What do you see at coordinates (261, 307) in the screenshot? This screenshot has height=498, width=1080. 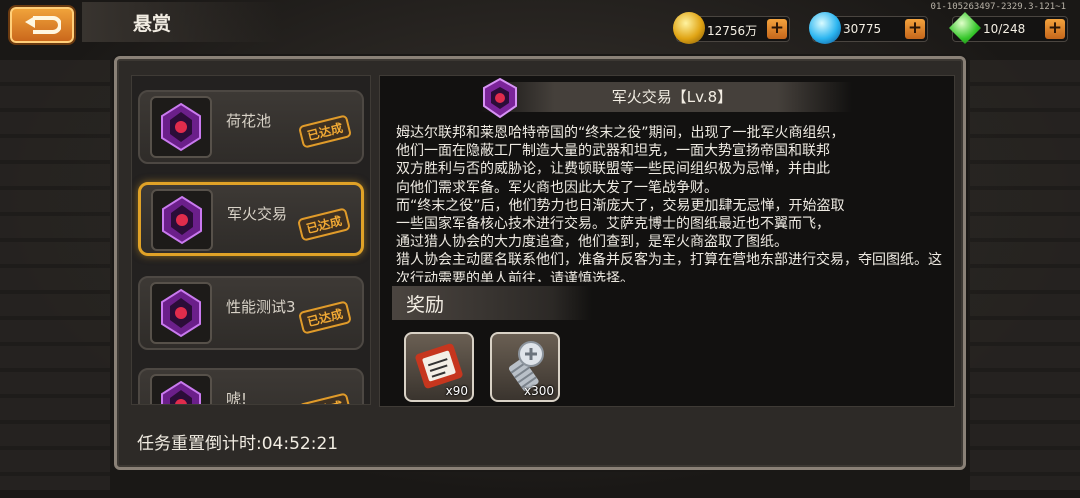 I see `task-name: 性能测试3` at bounding box center [261, 307].